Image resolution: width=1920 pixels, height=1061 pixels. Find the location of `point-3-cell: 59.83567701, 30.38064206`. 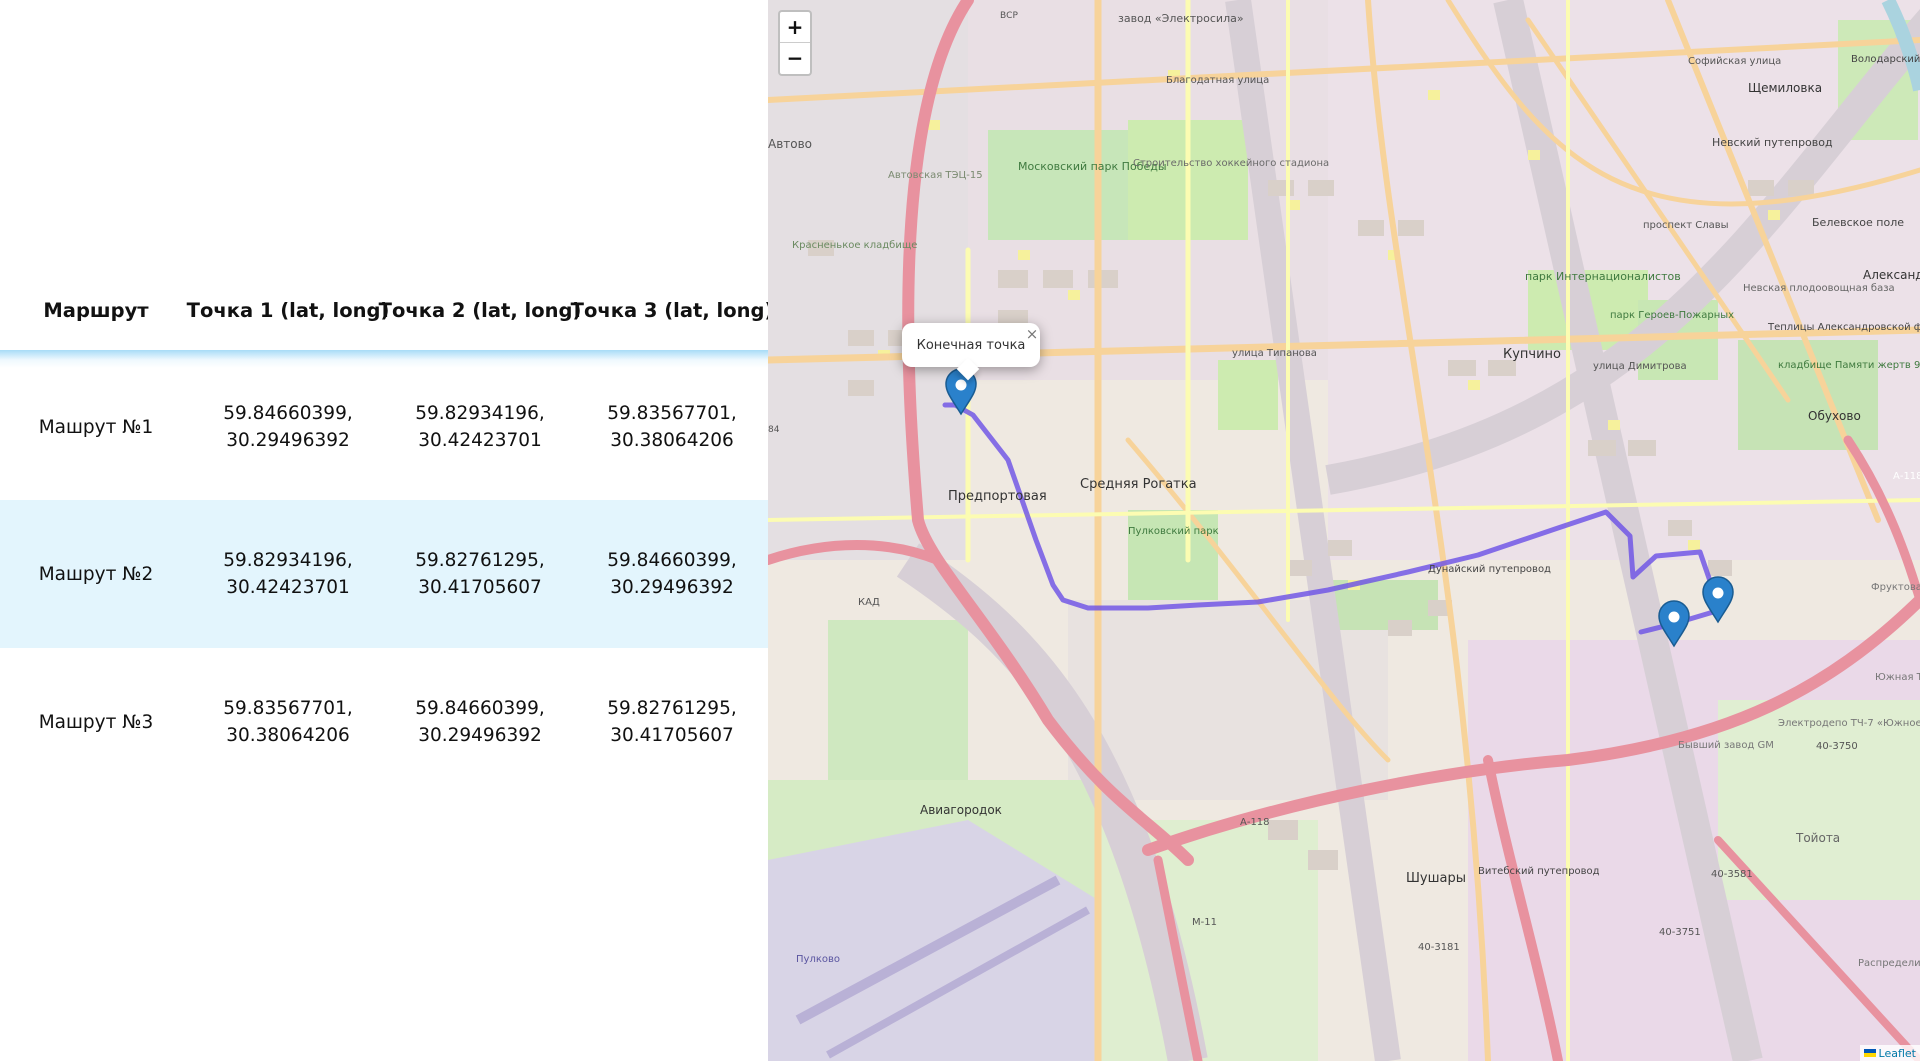

point-3-cell: 59.83567701, 30.38064206 is located at coordinates (672, 427).